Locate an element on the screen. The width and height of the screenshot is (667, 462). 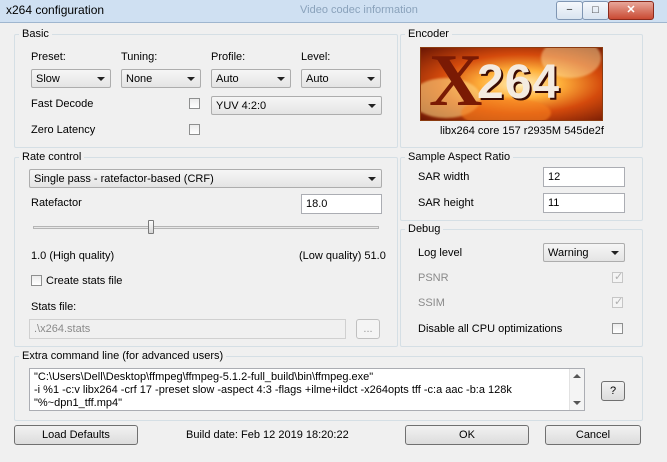
stats-file-input: .\x264.stats is located at coordinates (187, 329).